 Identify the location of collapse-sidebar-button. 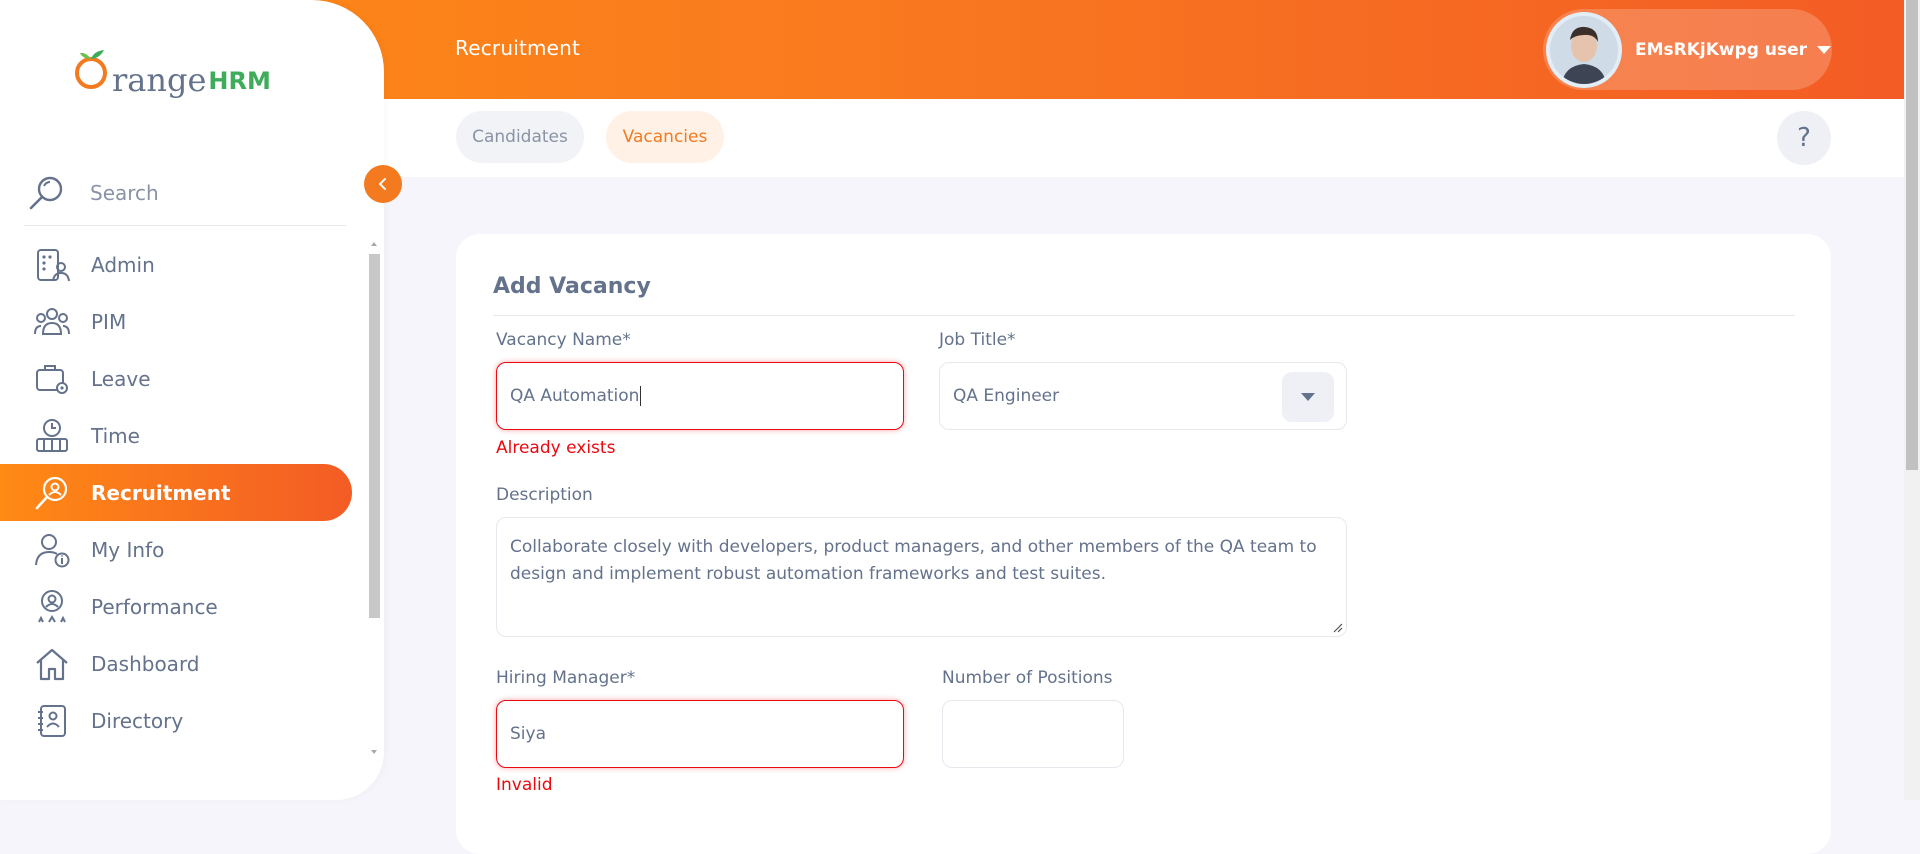
(383, 184).